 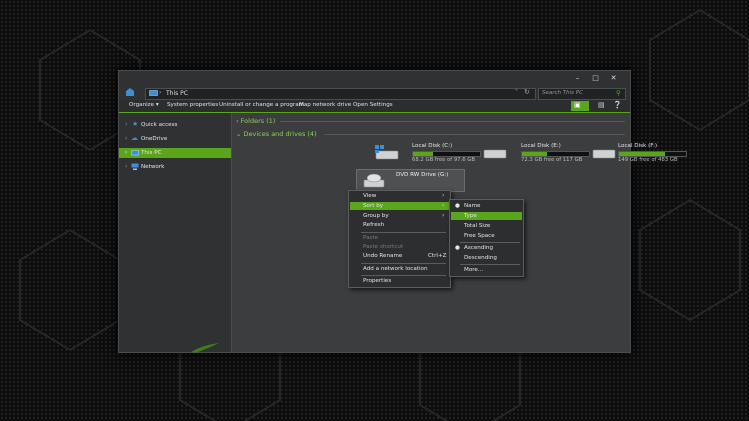 I want to click on menu-item-undo-rename: Undo Rename Ctrl+Z, so click(x=399, y=256).